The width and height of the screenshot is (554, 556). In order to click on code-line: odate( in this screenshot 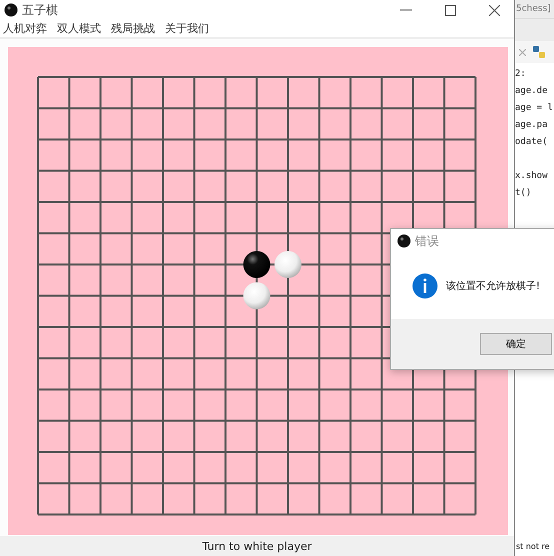, I will do `click(532, 142)`.